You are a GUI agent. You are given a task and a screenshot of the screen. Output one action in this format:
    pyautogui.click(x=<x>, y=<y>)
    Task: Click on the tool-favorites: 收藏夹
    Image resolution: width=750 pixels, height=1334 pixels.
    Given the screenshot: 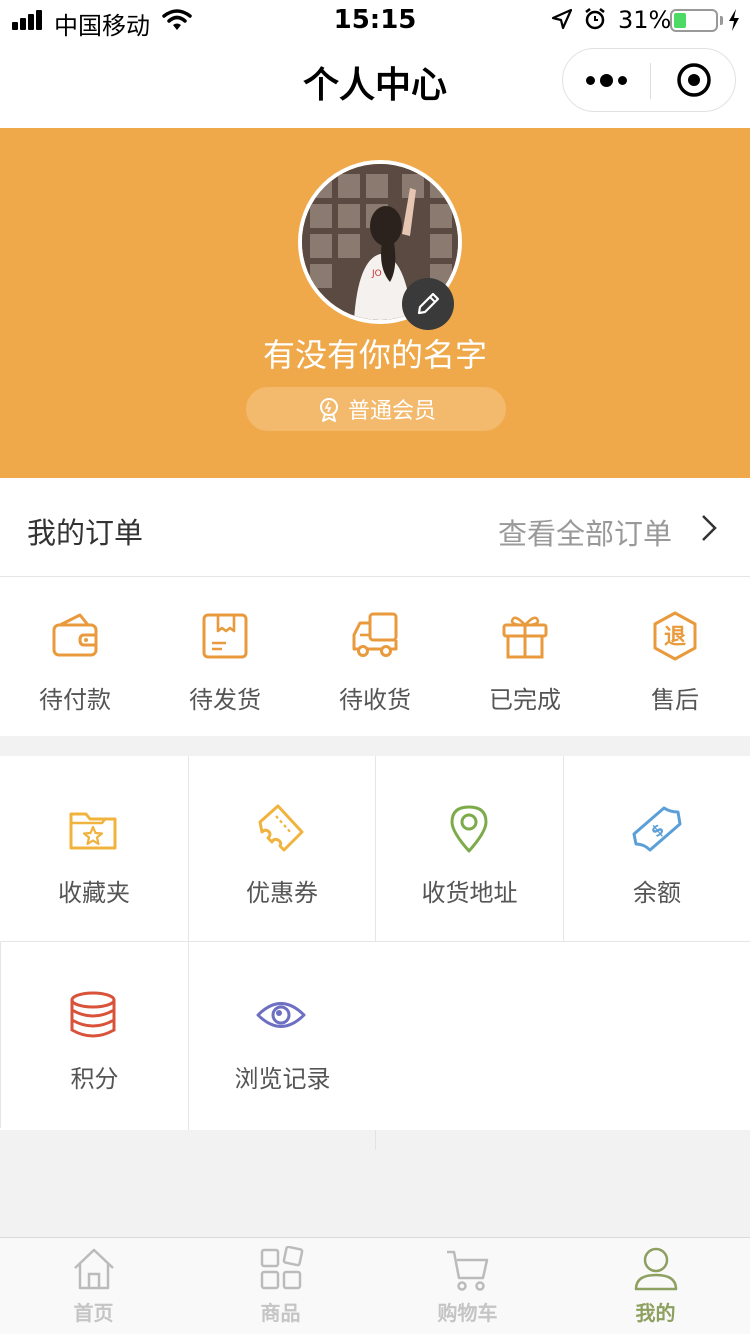 What is the action you would take?
    pyautogui.click(x=94, y=849)
    